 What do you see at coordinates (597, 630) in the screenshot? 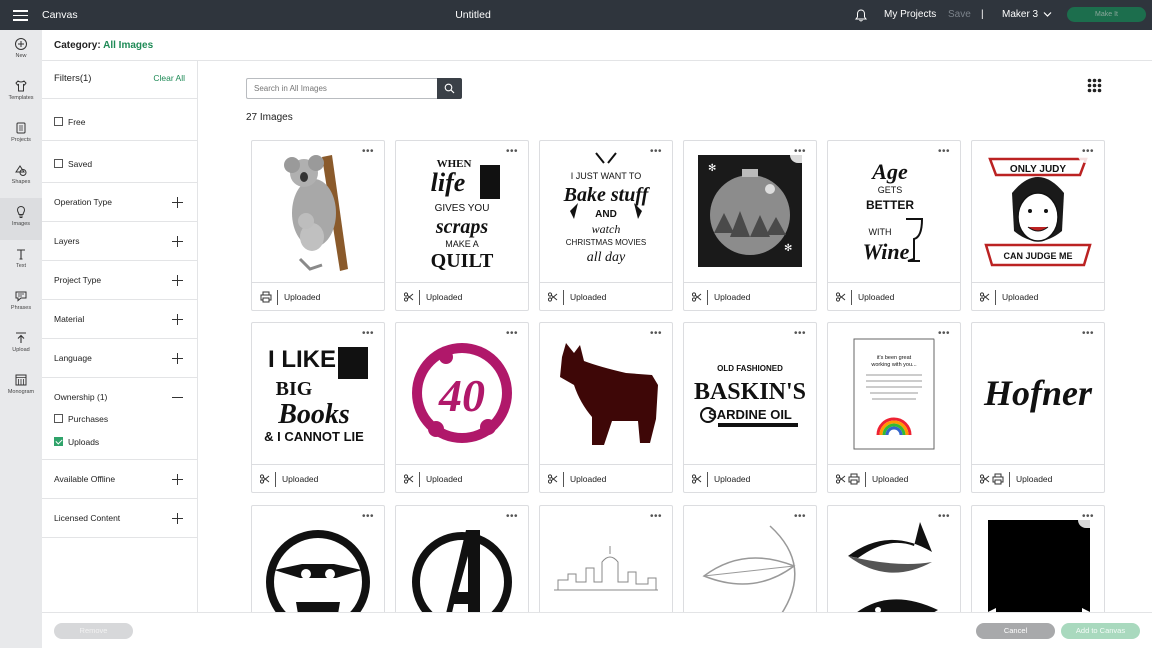
I see `bottom-bar: Remove Cancel Add to Canvas` at bounding box center [597, 630].